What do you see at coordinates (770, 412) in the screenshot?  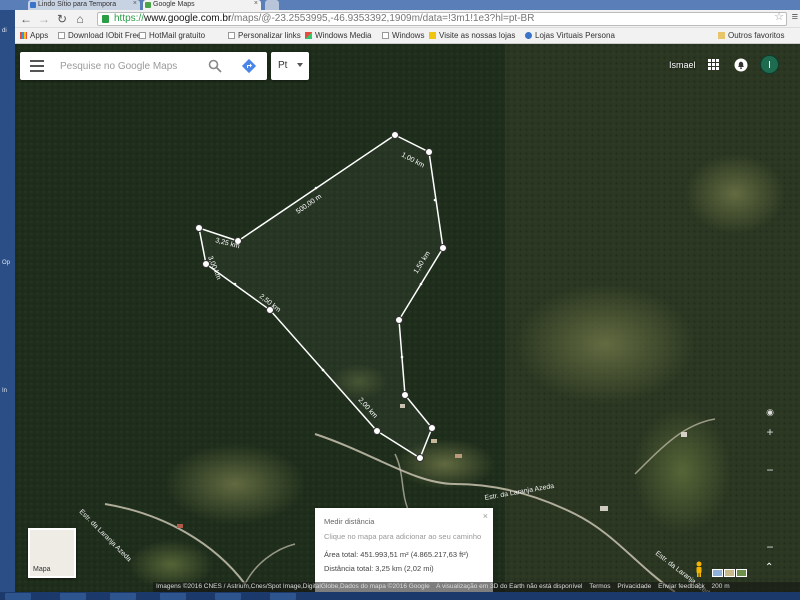 I see `my-location-icon: ◉` at bounding box center [770, 412].